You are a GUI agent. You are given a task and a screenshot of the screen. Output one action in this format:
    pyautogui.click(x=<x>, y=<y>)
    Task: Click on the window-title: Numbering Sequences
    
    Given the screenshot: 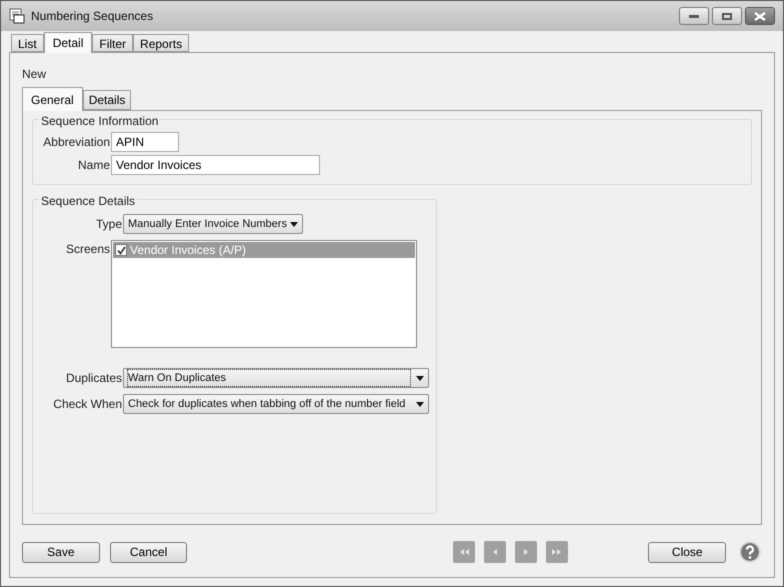 What is the action you would take?
    pyautogui.click(x=92, y=16)
    